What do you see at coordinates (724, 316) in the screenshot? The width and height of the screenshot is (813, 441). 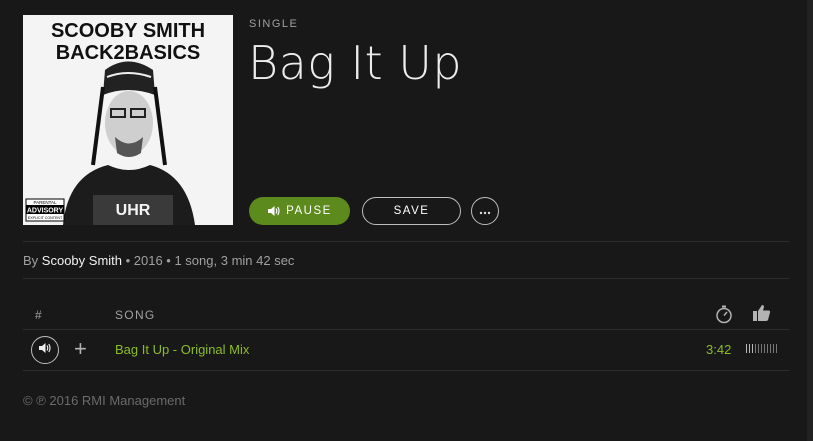 I see `stopwatch-icon` at bounding box center [724, 316].